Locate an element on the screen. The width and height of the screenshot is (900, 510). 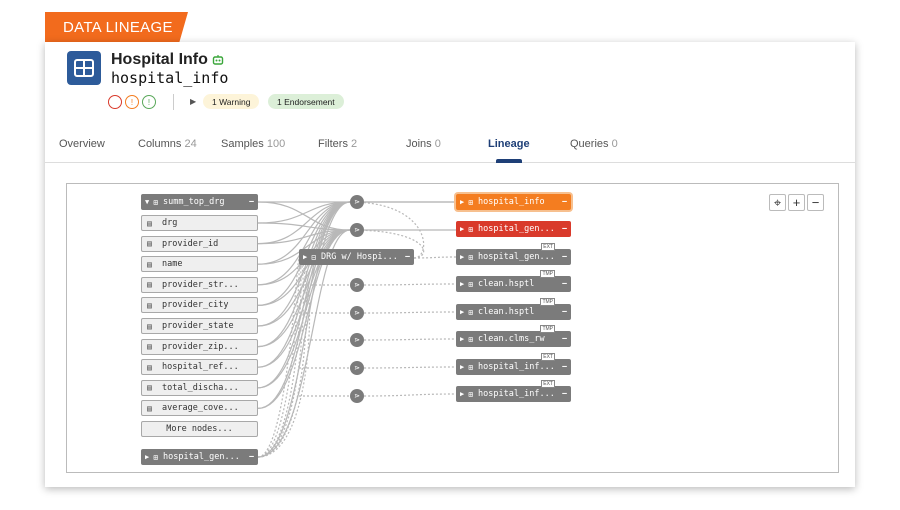
dataset-name: hospital_info is located at coordinates (170, 78).